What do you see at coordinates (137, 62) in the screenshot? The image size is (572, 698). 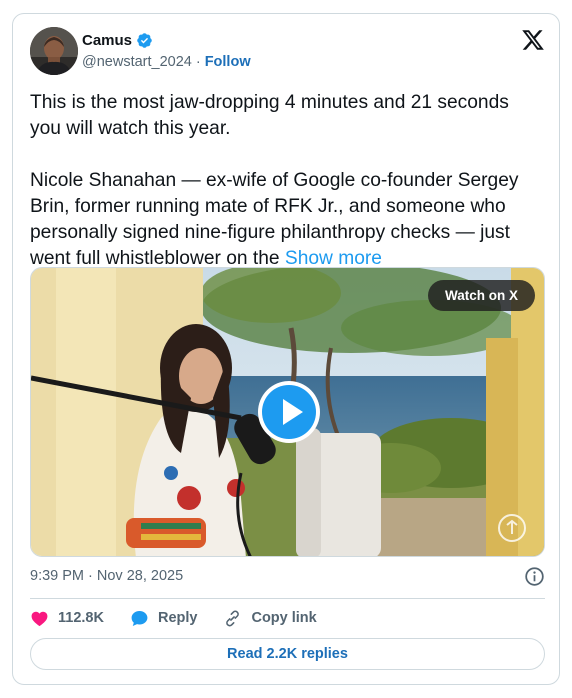 I see `author-handle: @newstart_2024` at bounding box center [137, 62].